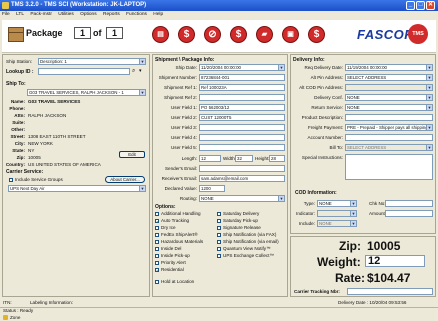 The width and height of the screenshot is (438, 321). Describe the element at coordinates (395, 261) in the screenshot. I see `weight-input: 12` at that location.